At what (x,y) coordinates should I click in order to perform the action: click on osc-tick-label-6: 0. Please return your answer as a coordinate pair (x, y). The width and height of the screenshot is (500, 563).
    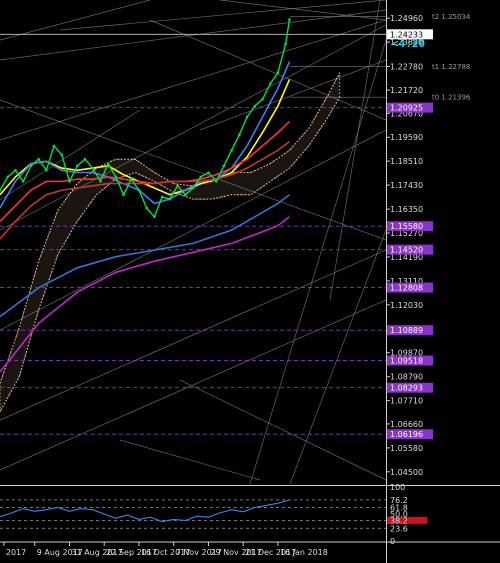
    Looking at the image, I should click on (392, 541).